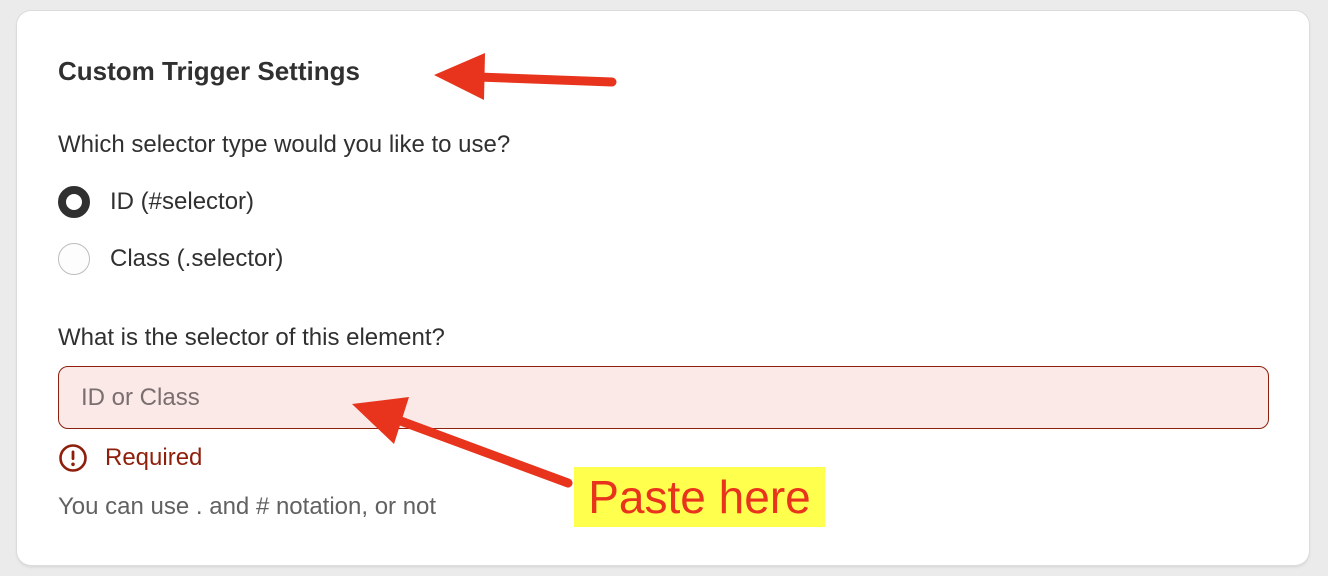 Image resolution: width=1328 pixels, height=576 pixels. I want to click on radio-option-class: Class (.selector), so click(170, 259).